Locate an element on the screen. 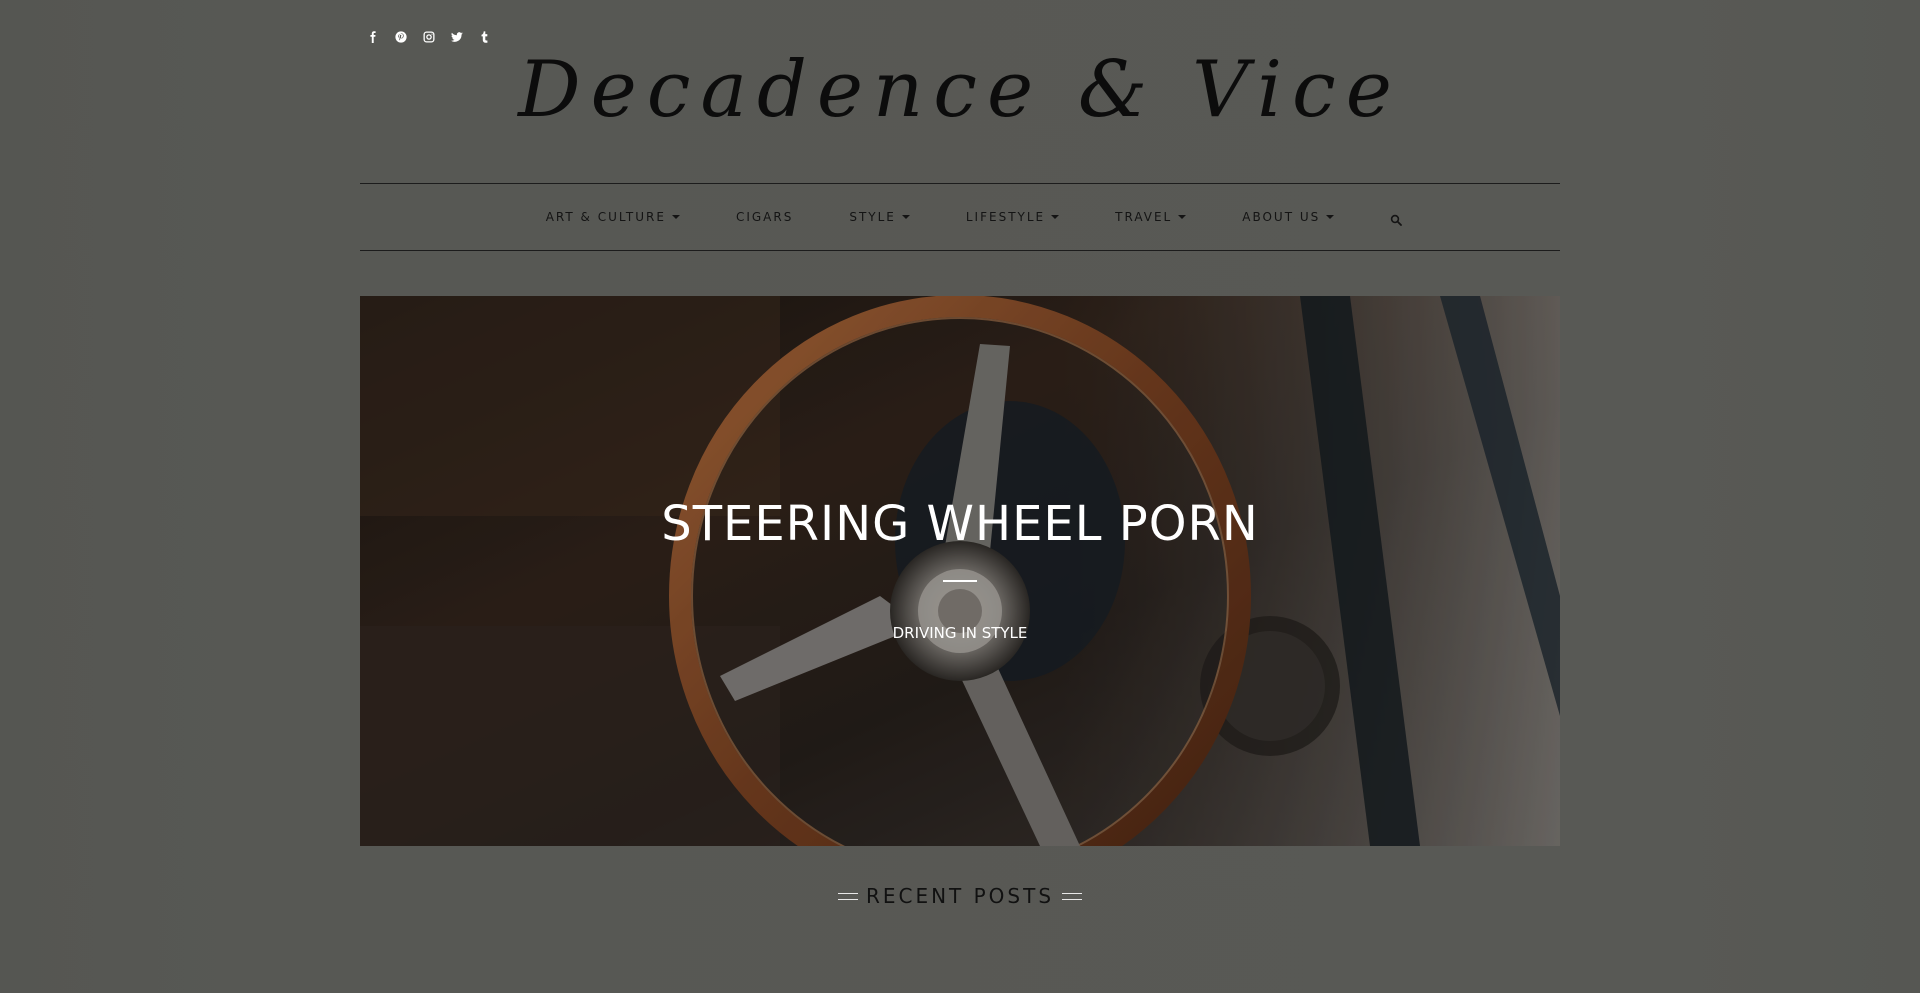  nav-item-label: ART & CULTURE is located at coordinates (605, 217).